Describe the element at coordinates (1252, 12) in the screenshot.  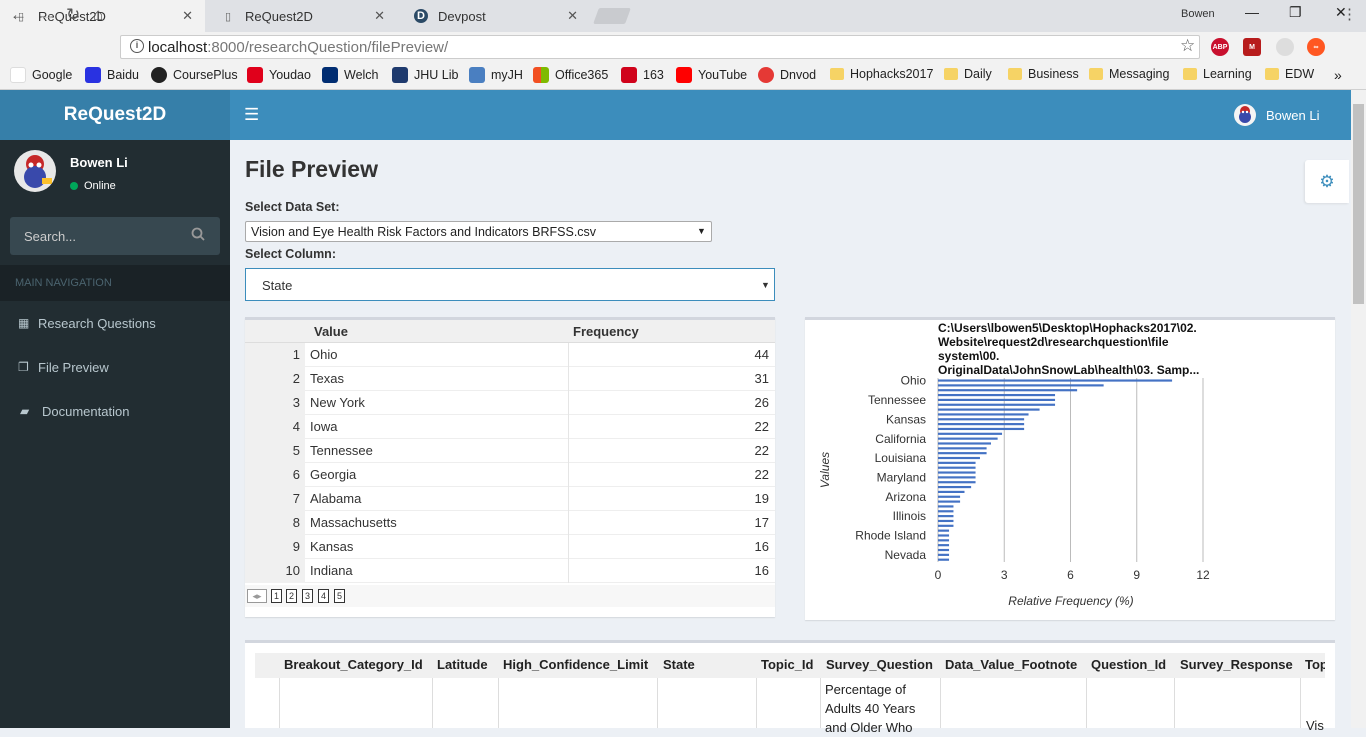
I see `minimize-icon: —` at that location.